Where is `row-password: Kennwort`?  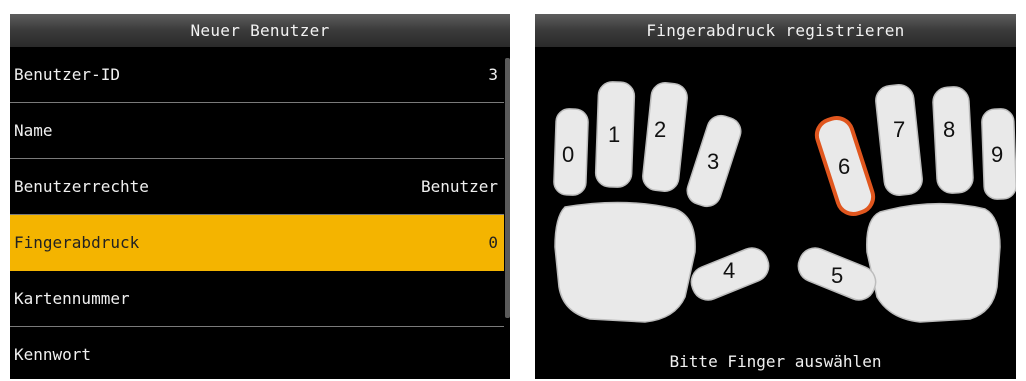
row-password: Kennwort is located at coordinates (257, 353).